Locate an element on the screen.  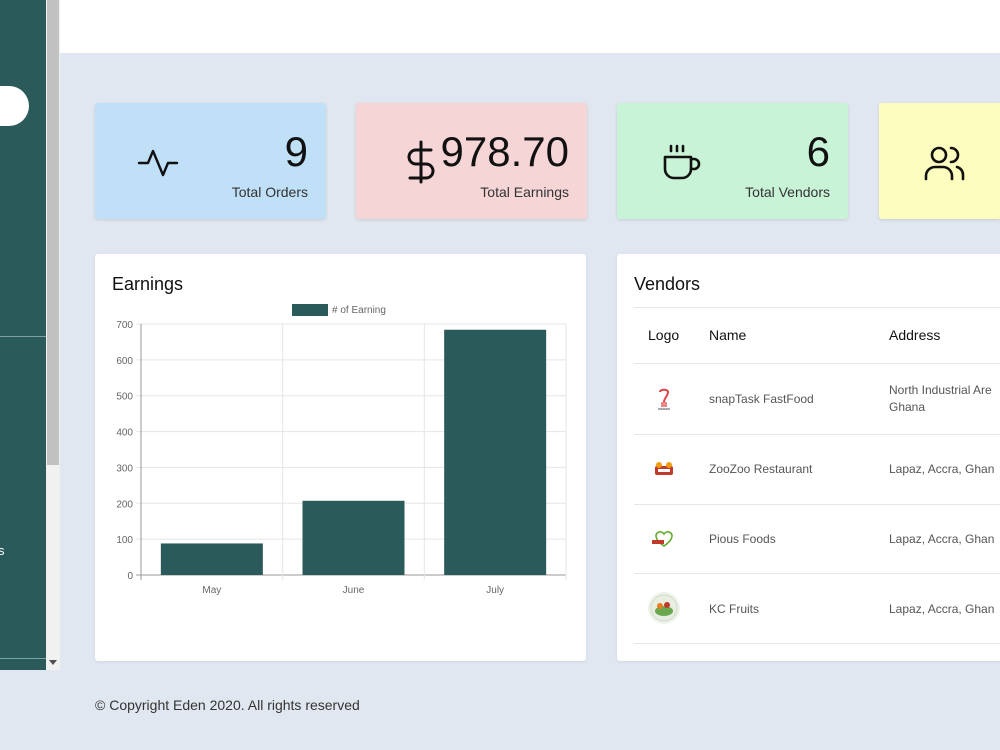
dollar-icon is located at coordinates (421, 162).